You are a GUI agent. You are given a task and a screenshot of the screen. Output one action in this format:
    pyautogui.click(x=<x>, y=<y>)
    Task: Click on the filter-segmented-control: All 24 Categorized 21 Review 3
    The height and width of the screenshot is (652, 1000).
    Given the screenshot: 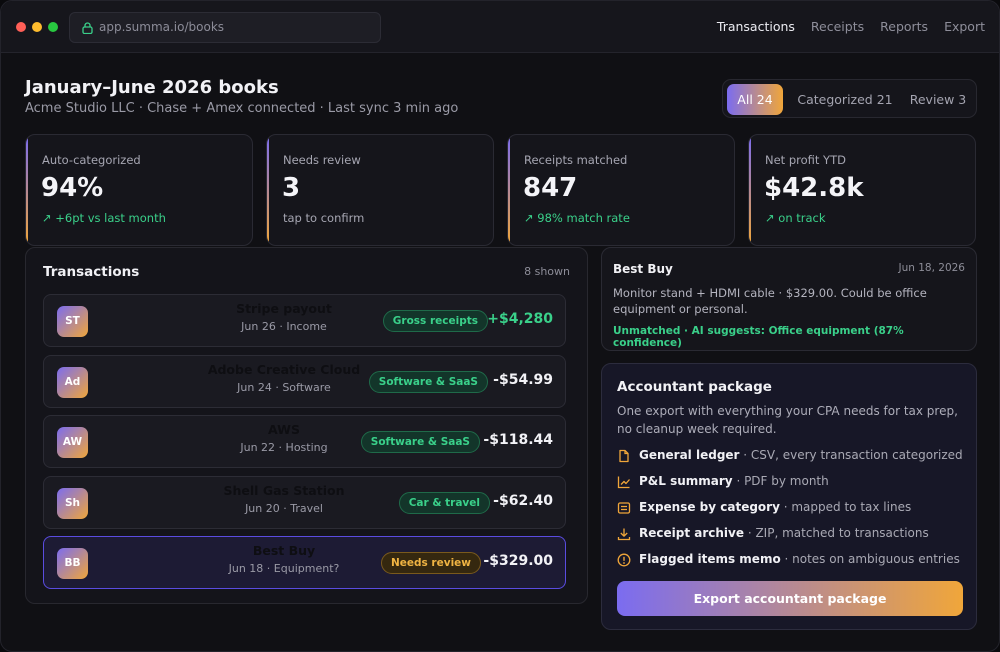 What is the action you would take?
    pyautogui.click(x=849, y=98)
    